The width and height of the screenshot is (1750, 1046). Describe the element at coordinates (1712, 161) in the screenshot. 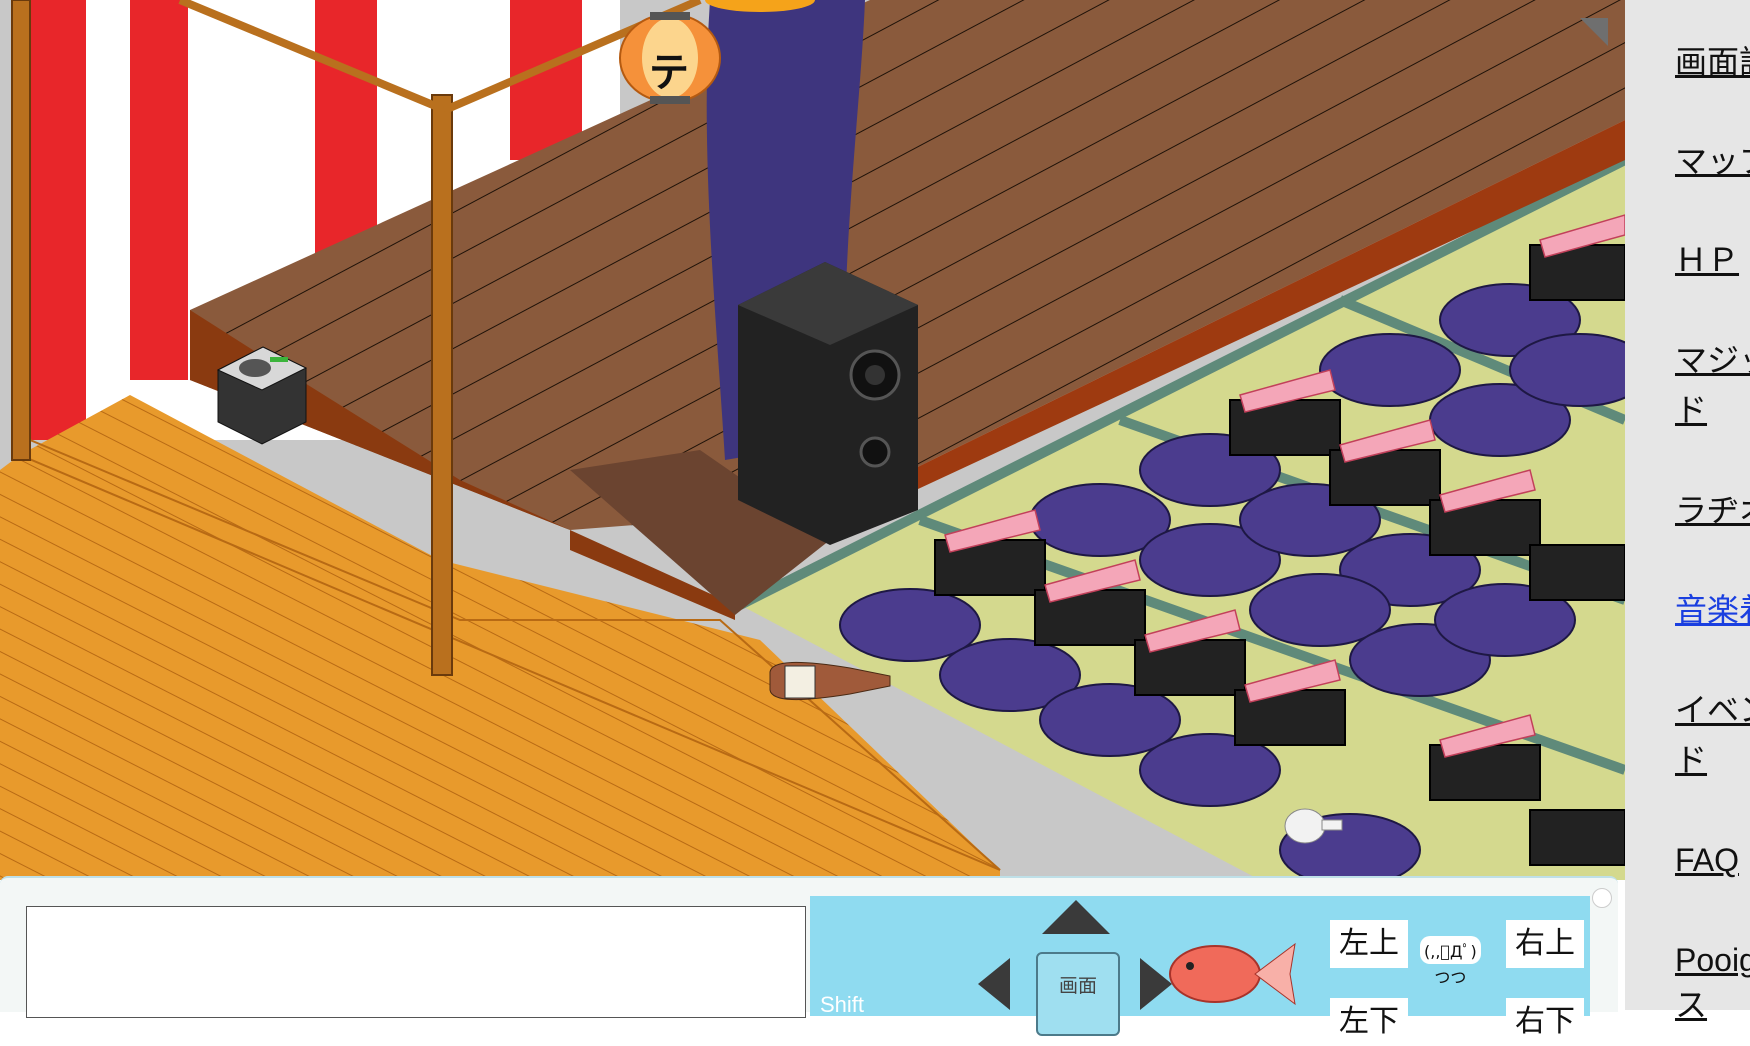

I see `sidebar-item-map: マップ` at that location.